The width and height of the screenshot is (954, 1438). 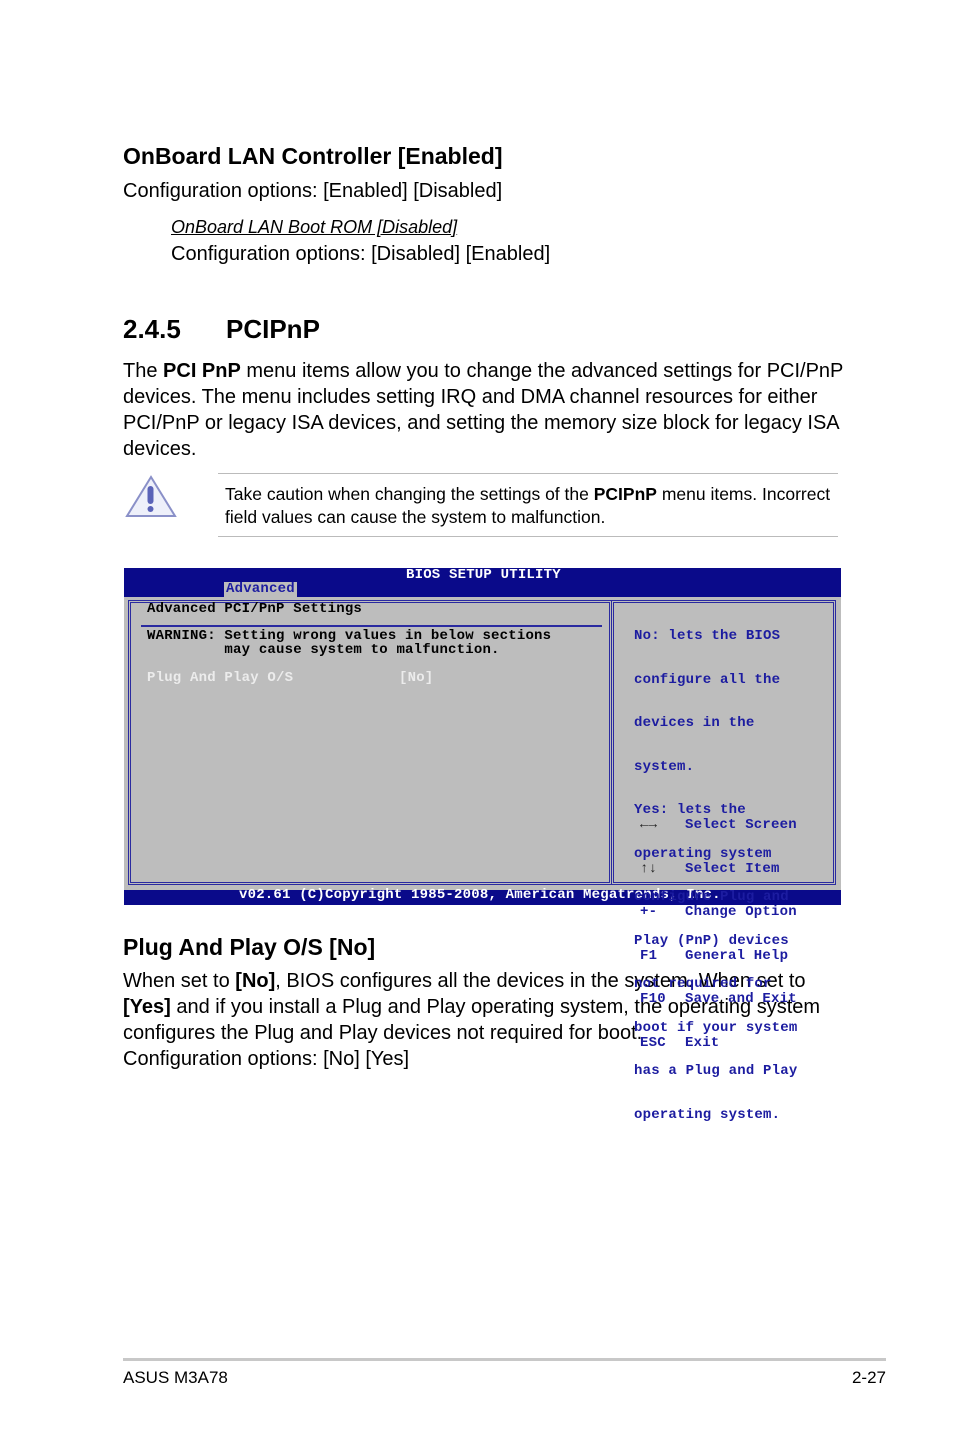 What do you see at coordinates (202, 371) in the screenshot?
I see `intro-bold: PCI PnP` at bounding box center [202, 371].